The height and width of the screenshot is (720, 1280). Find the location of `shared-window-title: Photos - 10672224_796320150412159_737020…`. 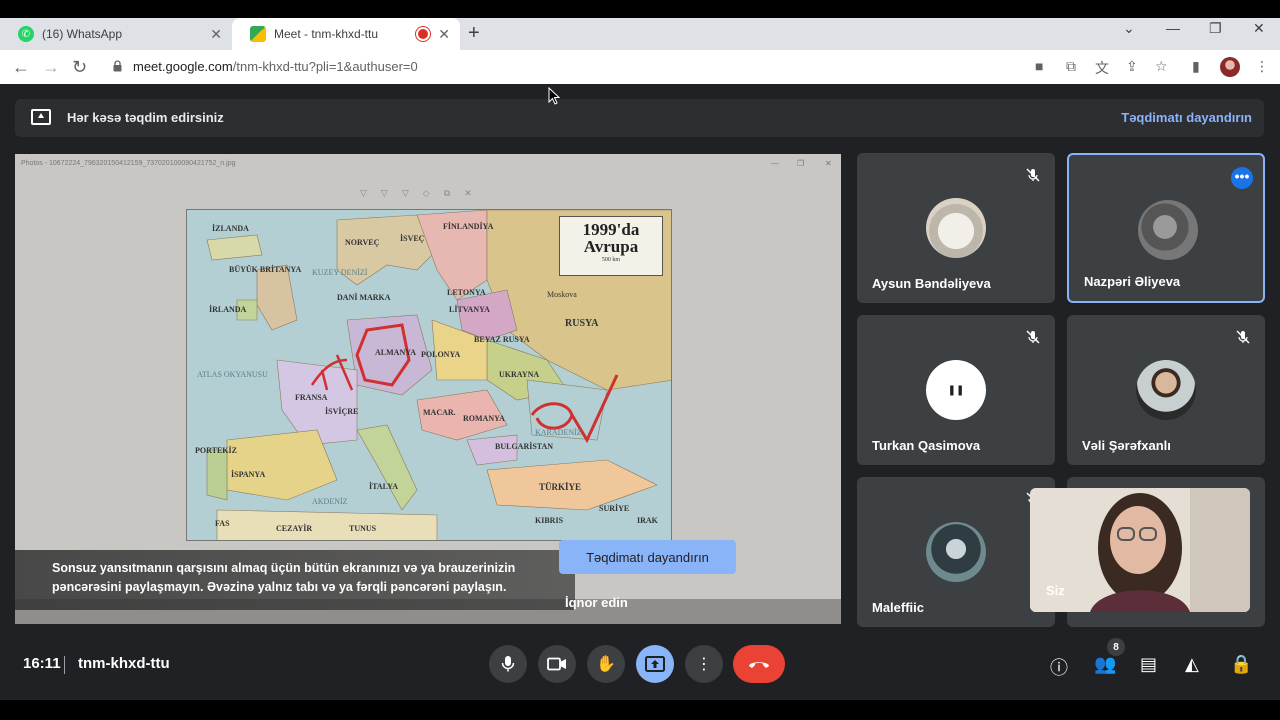

shared-window-title: Photos - 10672224_796320150412159_737020… is located at coordinates (128, 163).